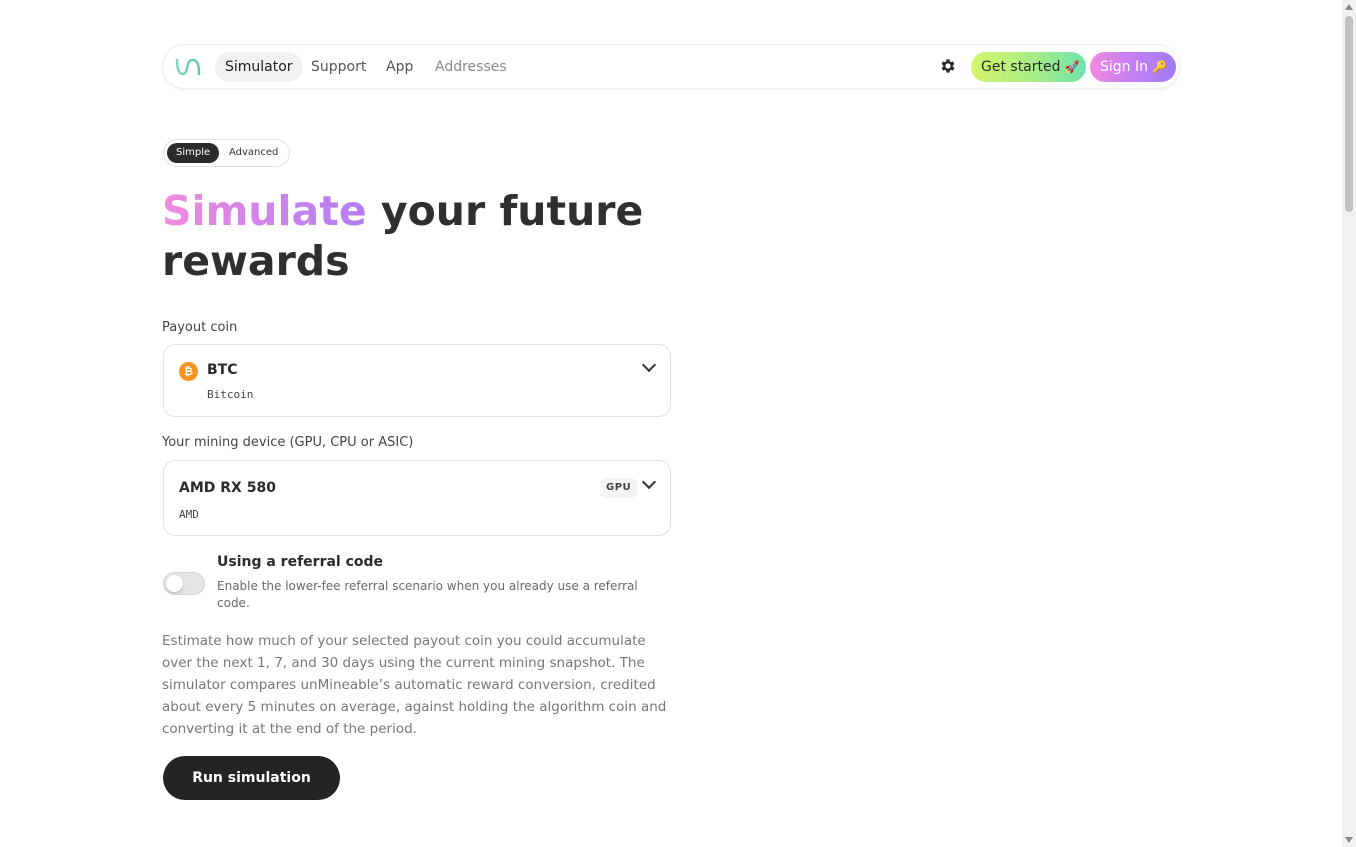 This screenshot has height=847, width=1356. What do you see at coordinates (288, 442) in the screenshot?
I see `mining-device-label: Your mining device (GPU, CPU or ASIC)` at bounding box center [288, 442].